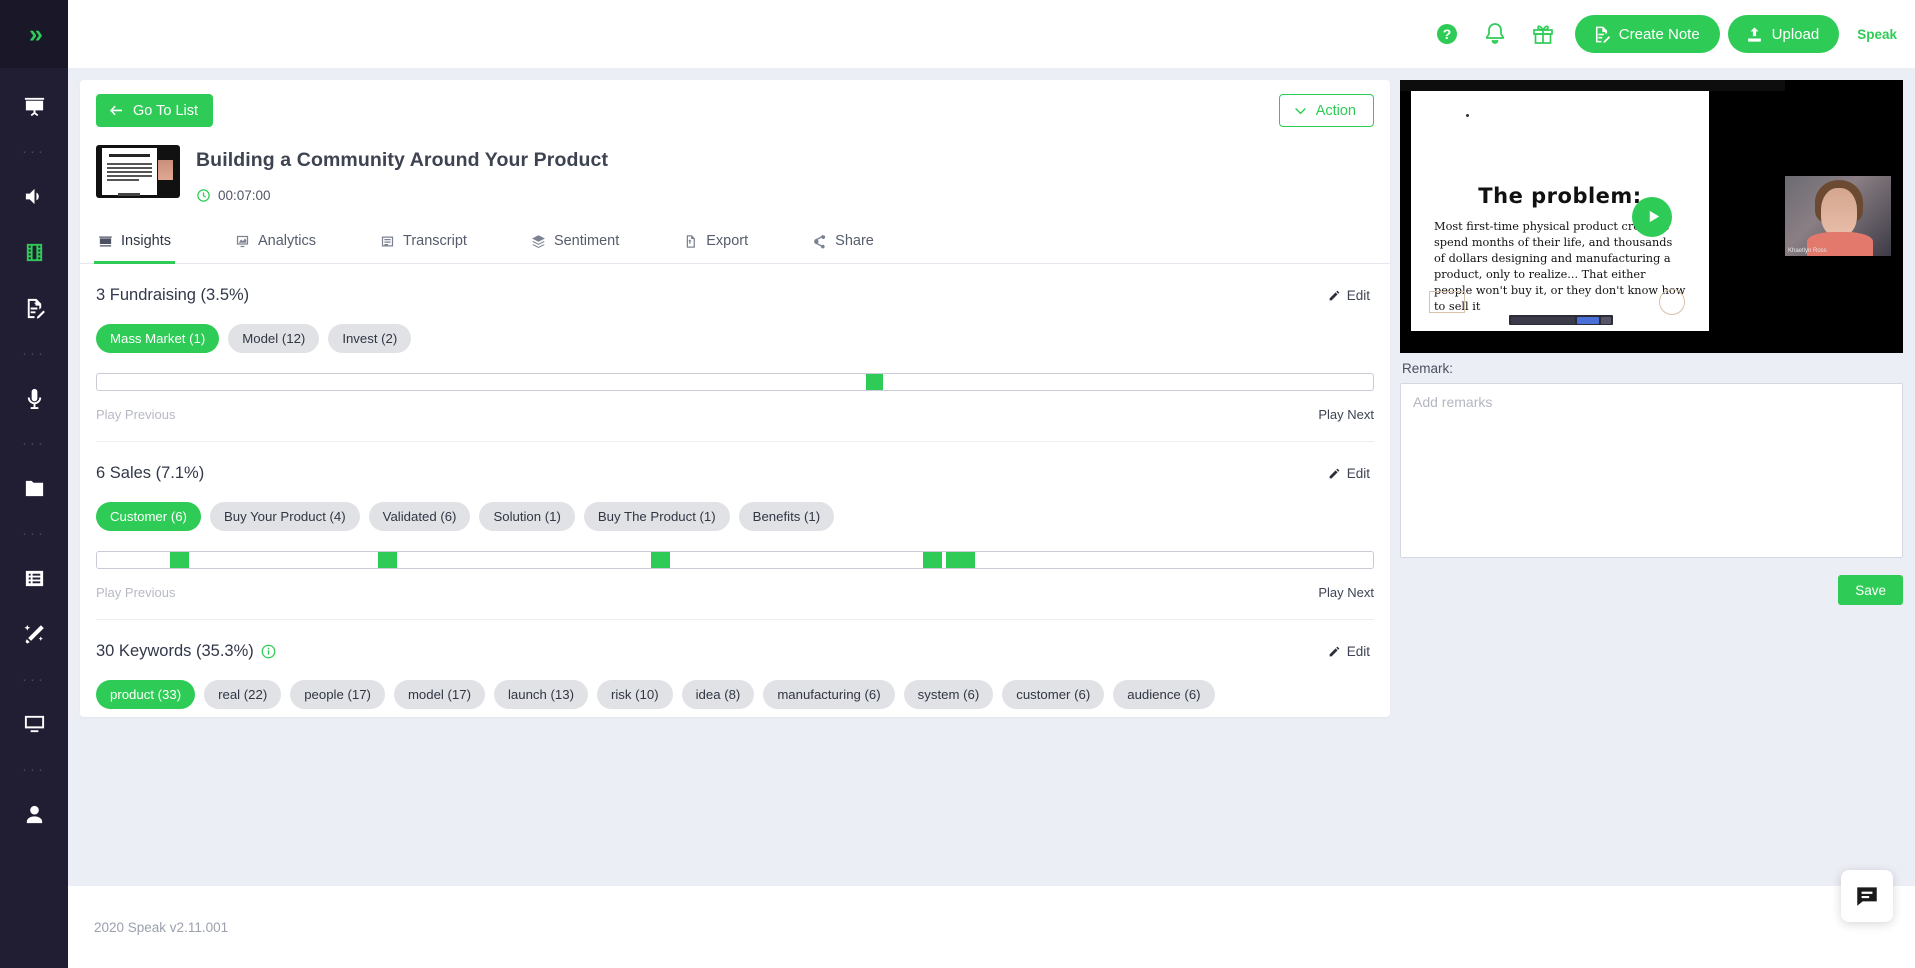 The width and height of the screenshot is (1915, 968). I want to click on notifications-button, so click(1495, 34).